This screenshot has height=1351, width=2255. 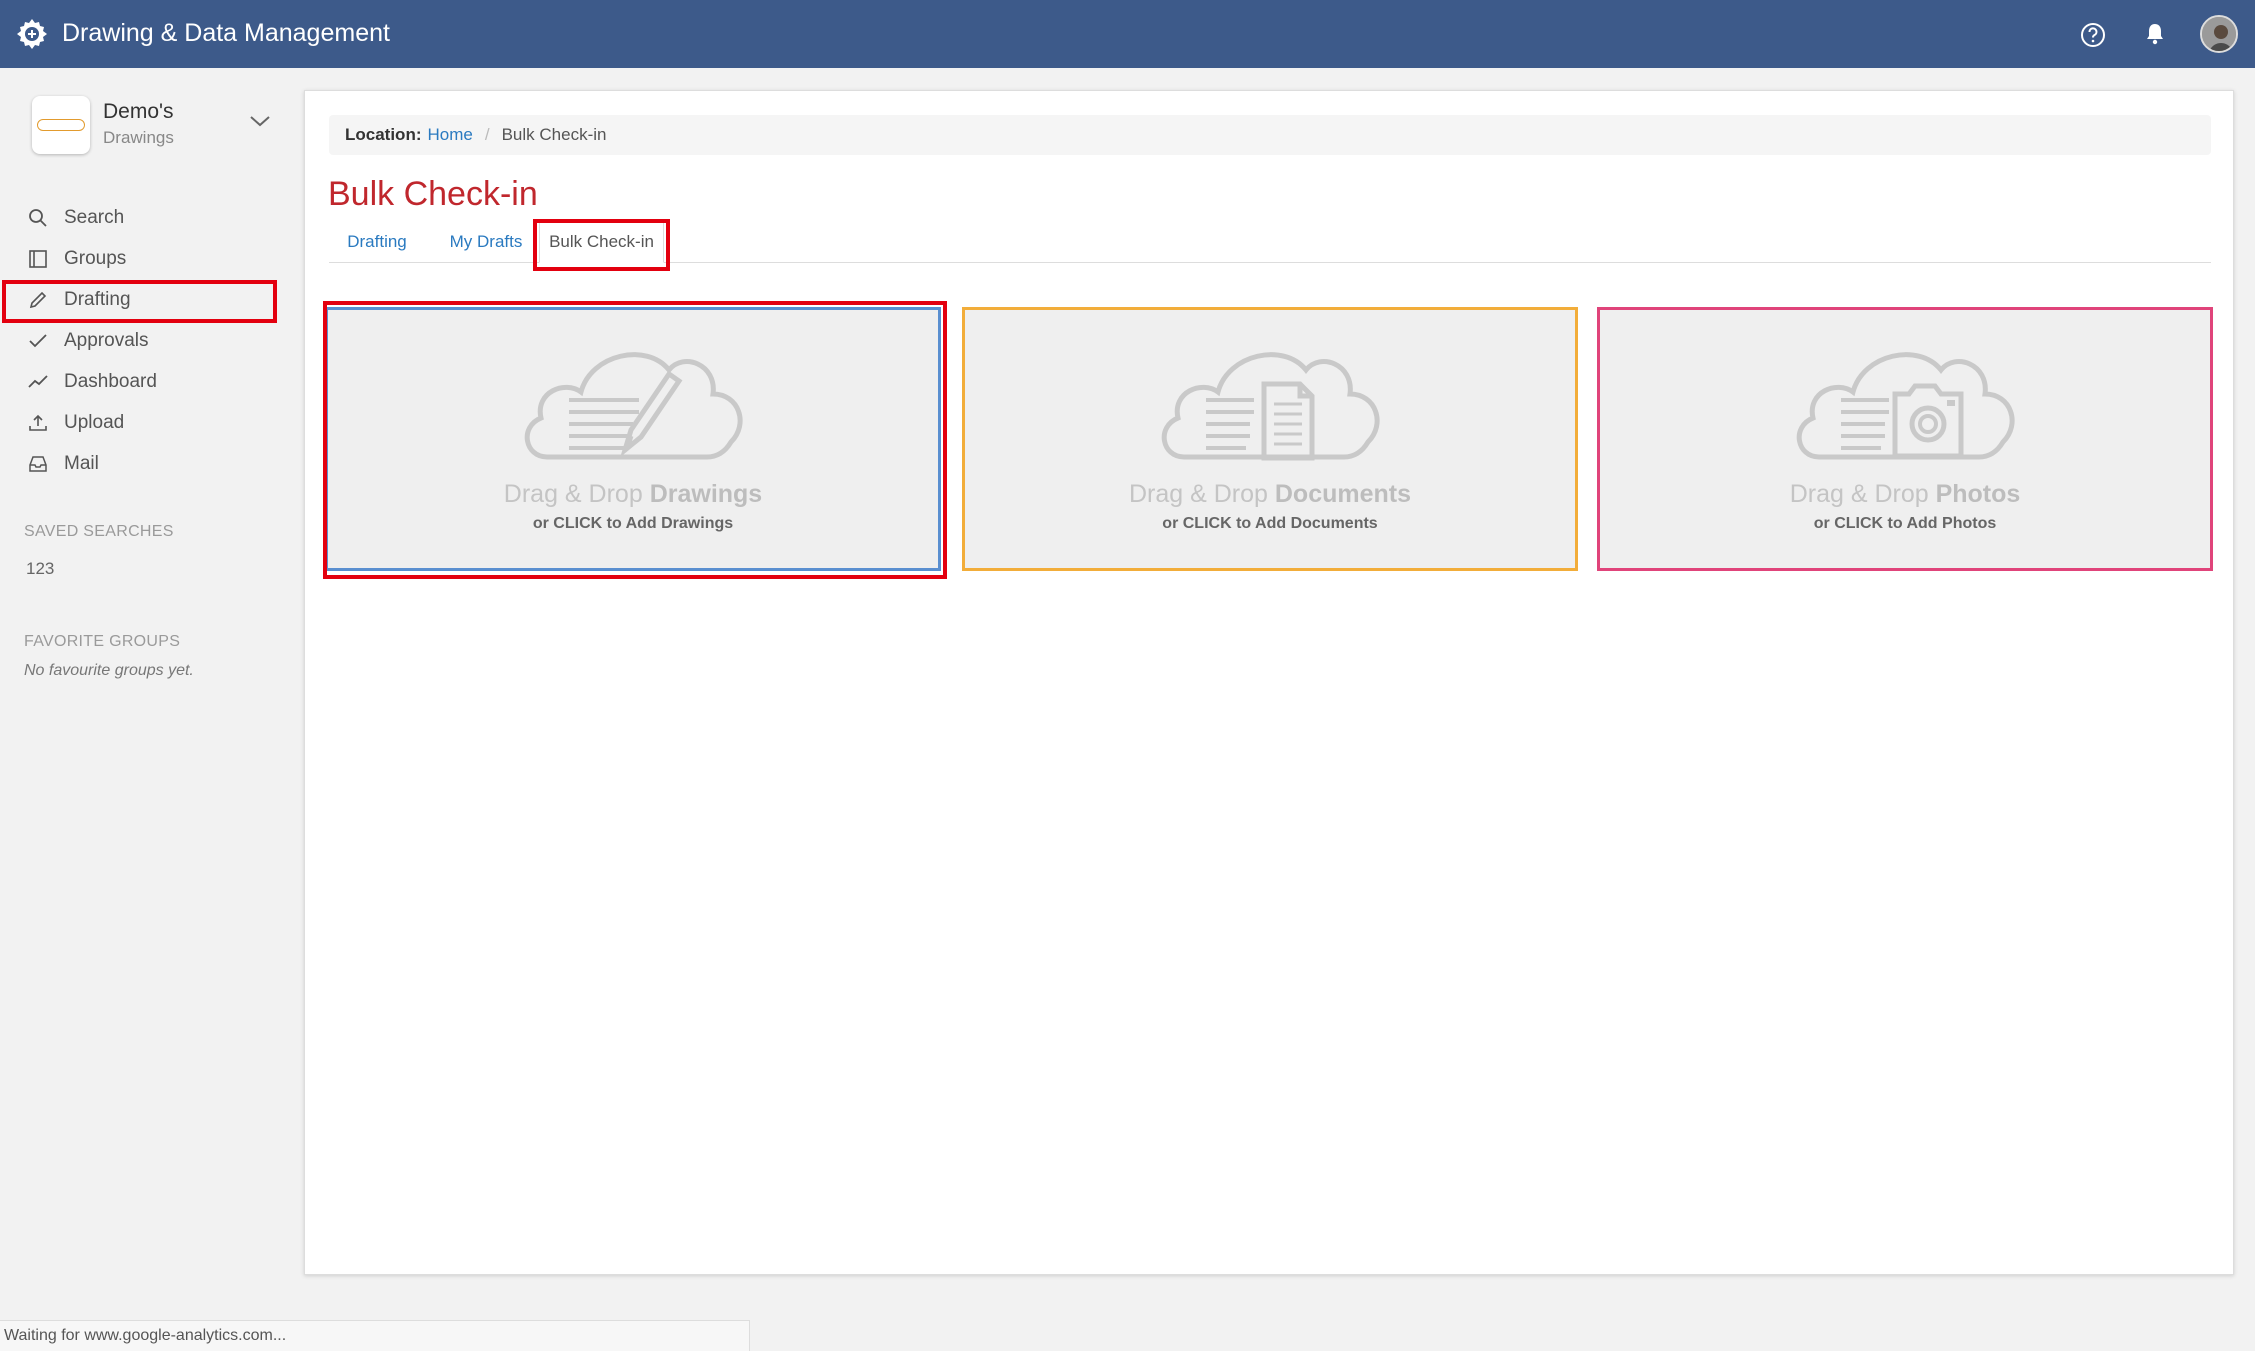 I want to click on user-avatar, so click(x=2219, y=34).